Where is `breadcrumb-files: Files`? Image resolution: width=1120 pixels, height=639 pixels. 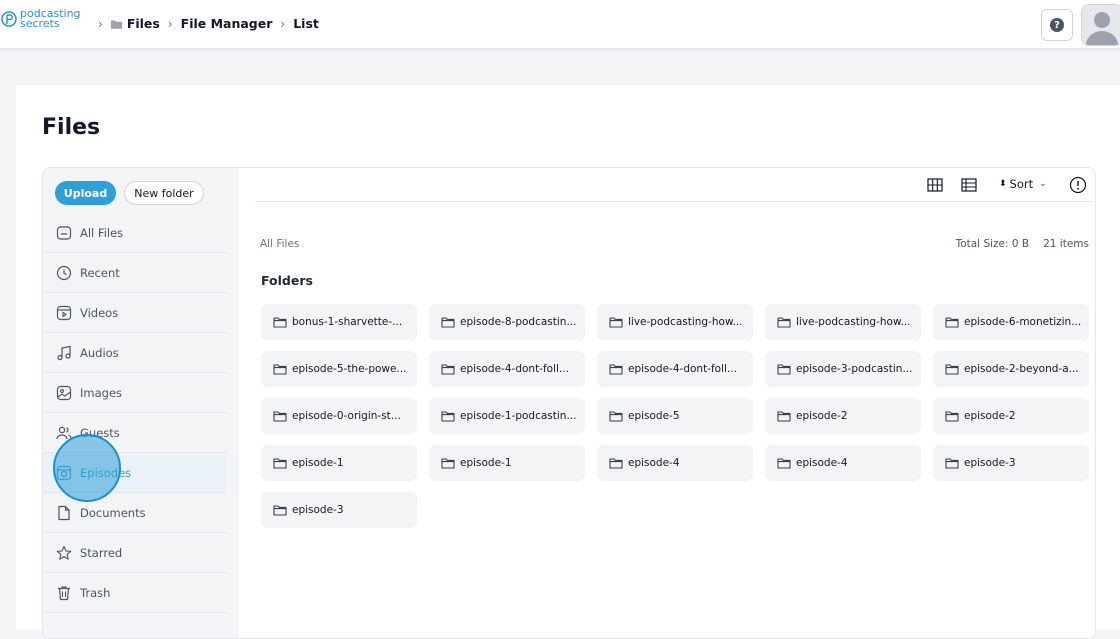 breadcrumb-files: Files is located at coordinates (143, 23).